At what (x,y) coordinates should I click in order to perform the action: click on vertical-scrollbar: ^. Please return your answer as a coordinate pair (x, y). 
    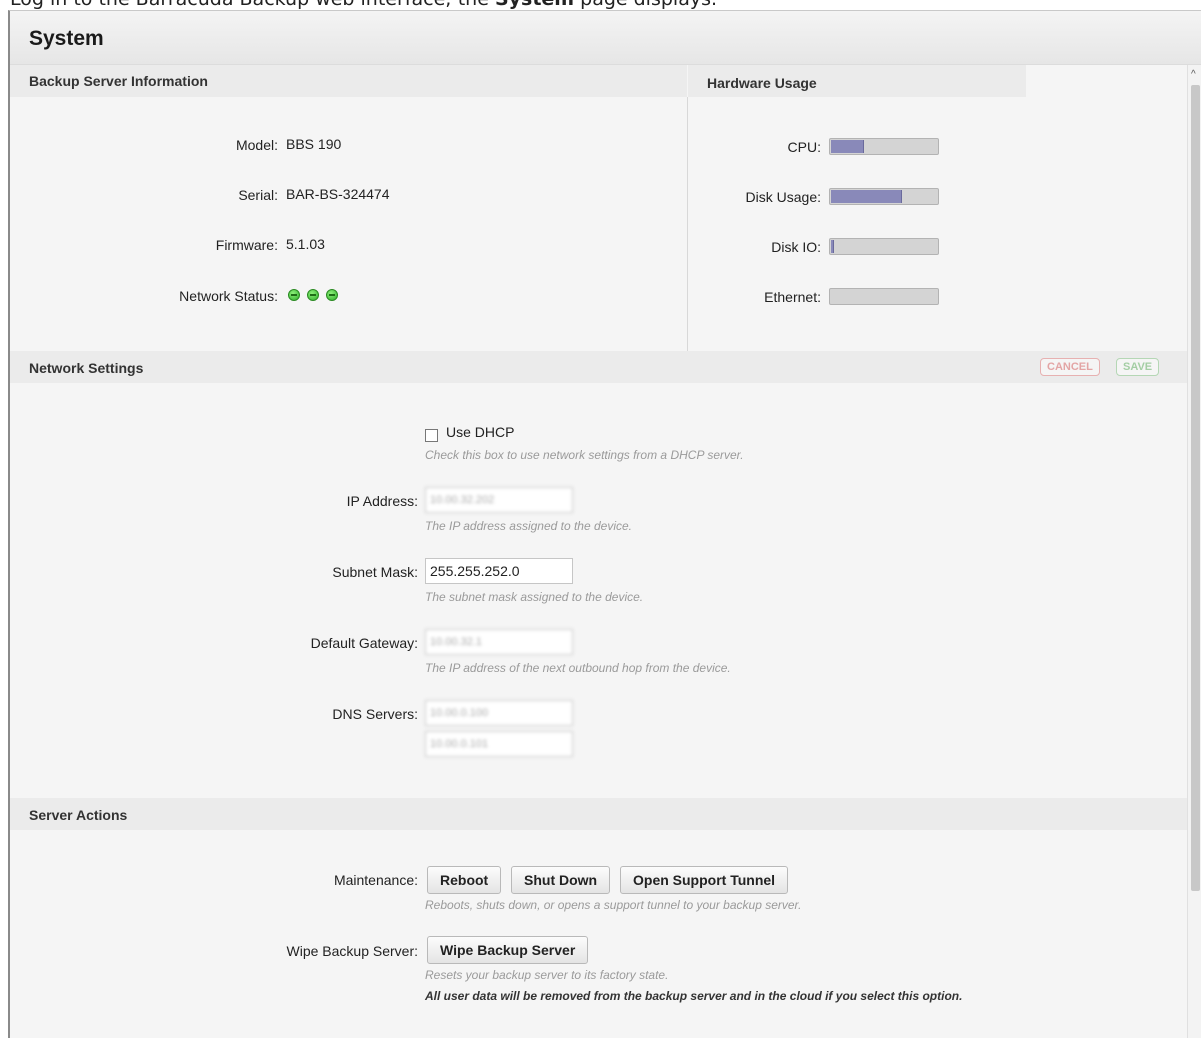
    Looking at the image, I should click on (1194, 551).